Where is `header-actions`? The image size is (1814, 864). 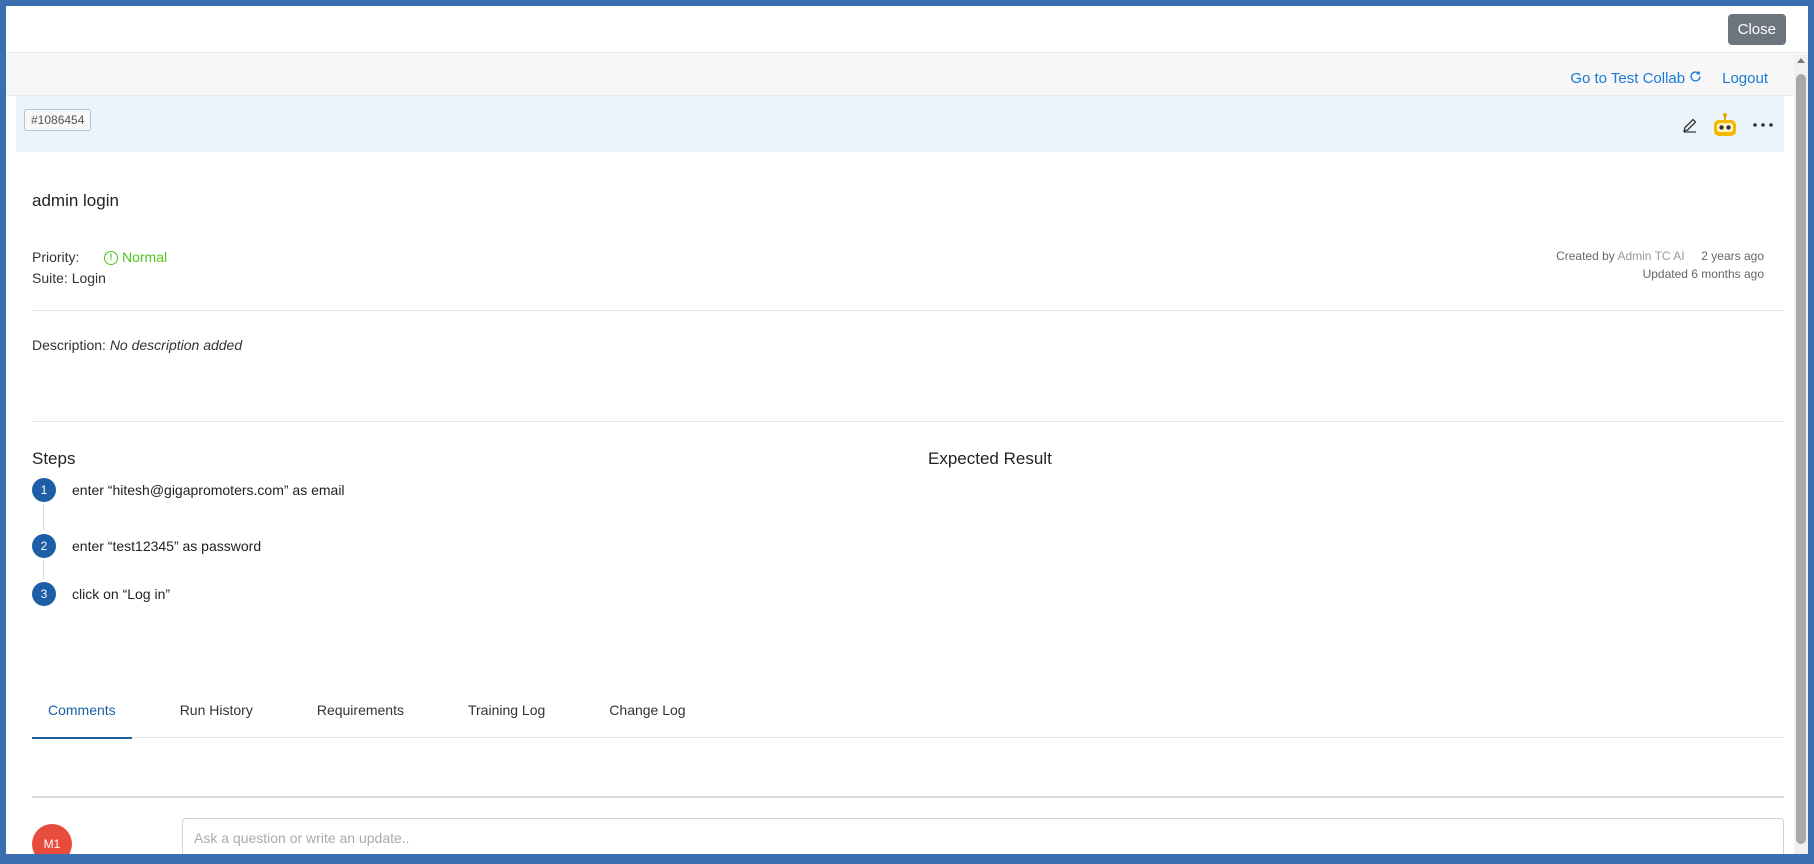 header-actions is located at coordinates (1728, 125).